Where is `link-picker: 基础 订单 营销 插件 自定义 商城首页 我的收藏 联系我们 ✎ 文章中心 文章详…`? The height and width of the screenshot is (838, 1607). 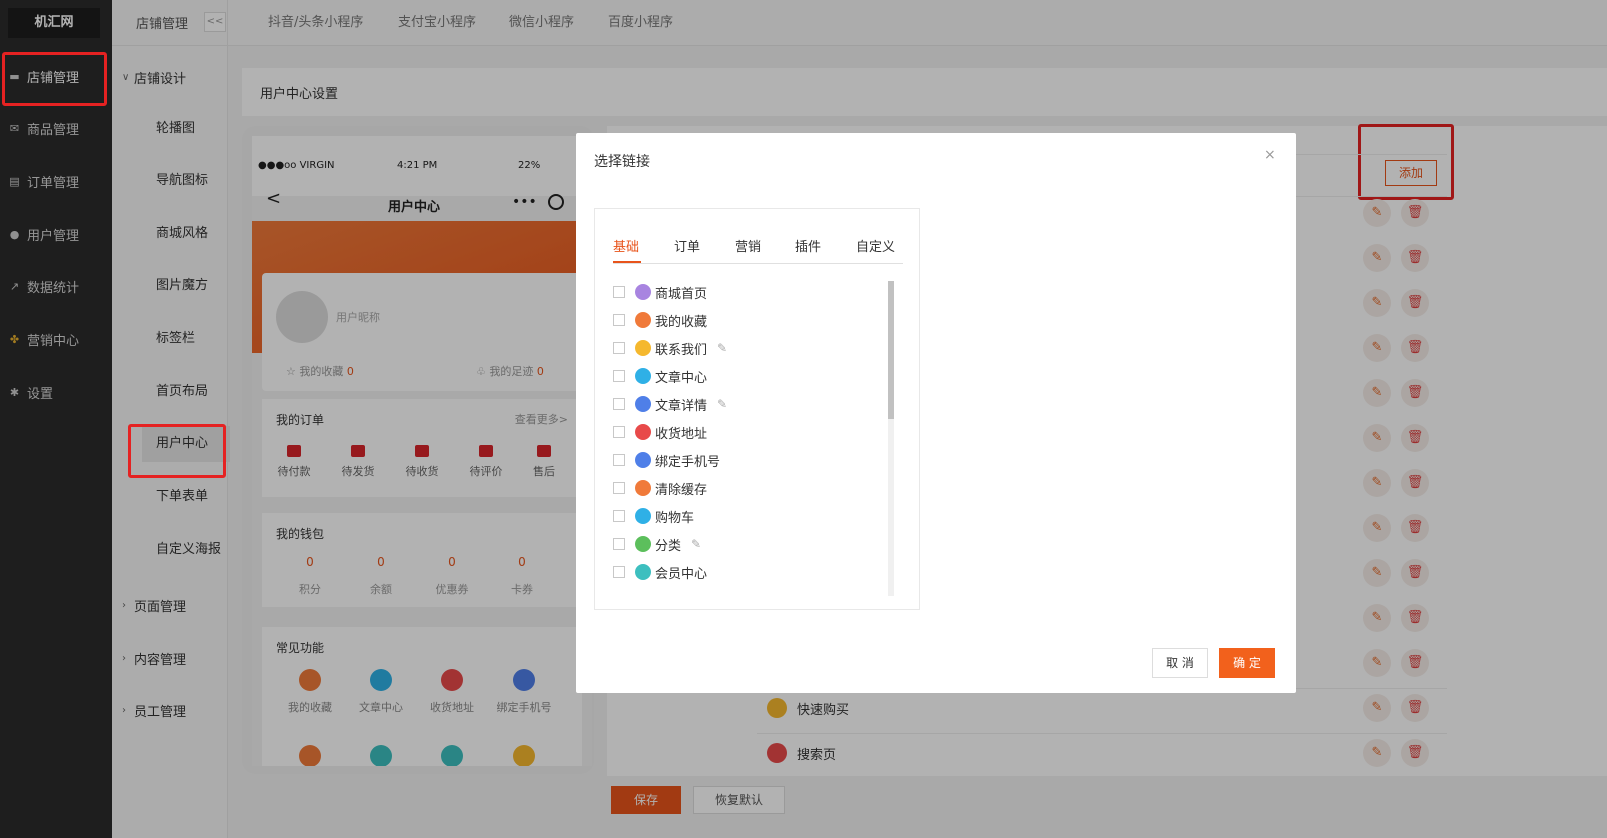 link-picker: 基础 订单 营销 插件 自定义 商城首页 我的收藏 联系我们 ✎ 文章中心 文章详… is located at coordinates (757, 409).